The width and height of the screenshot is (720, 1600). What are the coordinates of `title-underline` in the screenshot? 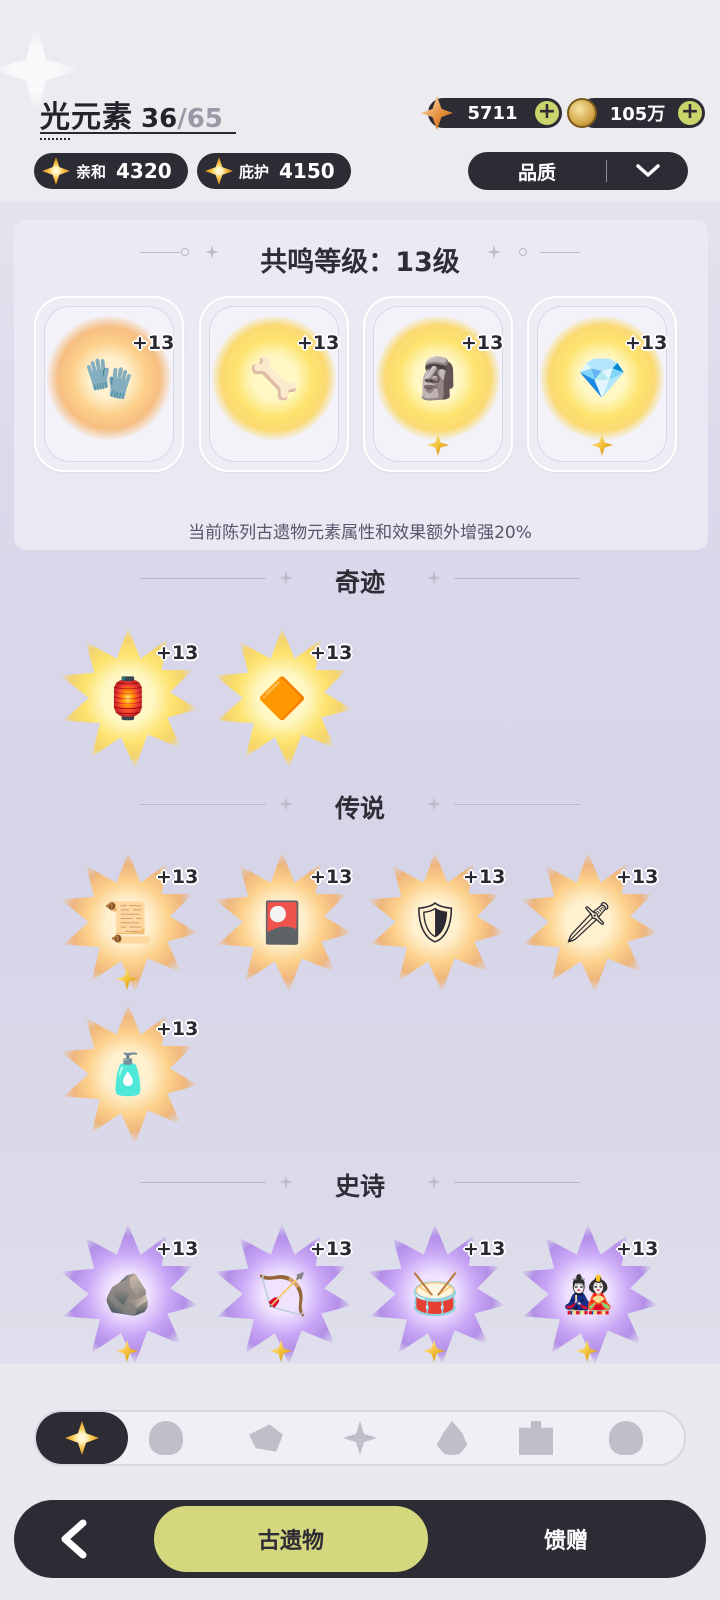 It's located at (138, 133).